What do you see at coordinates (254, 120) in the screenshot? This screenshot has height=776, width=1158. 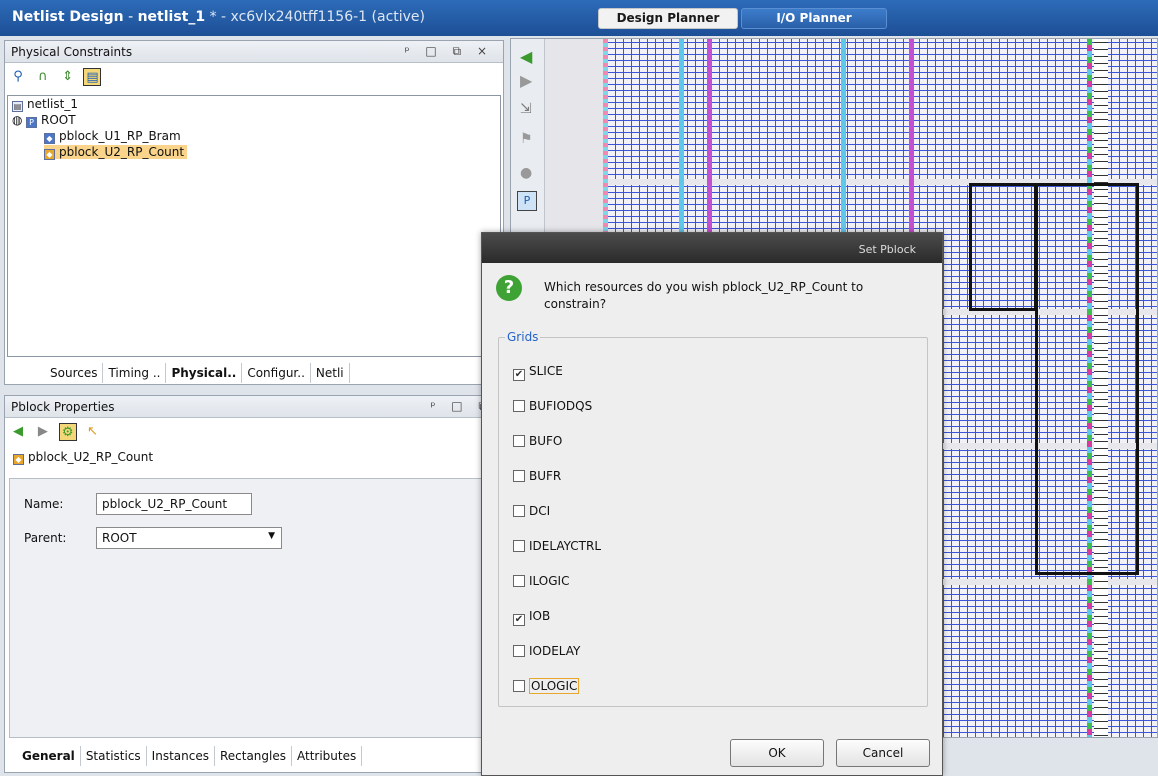 I see `tree-item-root: ◍ P ROOT` at bounding box center [254, 120].